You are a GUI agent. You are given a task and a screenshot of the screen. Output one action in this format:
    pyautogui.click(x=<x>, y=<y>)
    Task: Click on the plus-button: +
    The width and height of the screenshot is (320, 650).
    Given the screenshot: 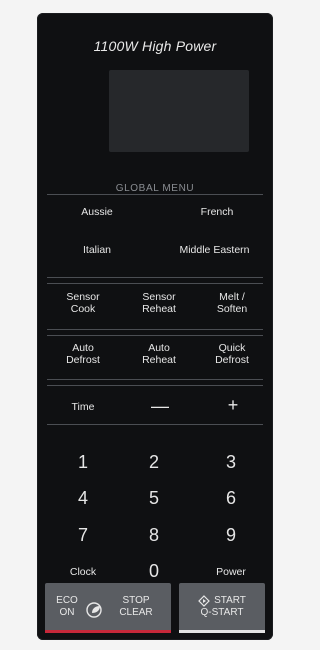 What is the action you would take?
    pyautogui.click(x=233, y=405)
    